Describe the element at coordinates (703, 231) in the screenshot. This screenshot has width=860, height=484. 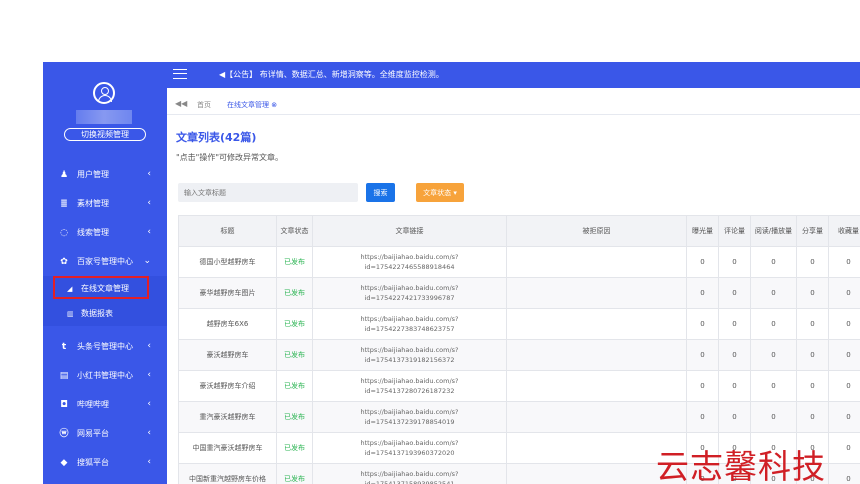
I see `col-header-exposure: 曝光量` at that location.